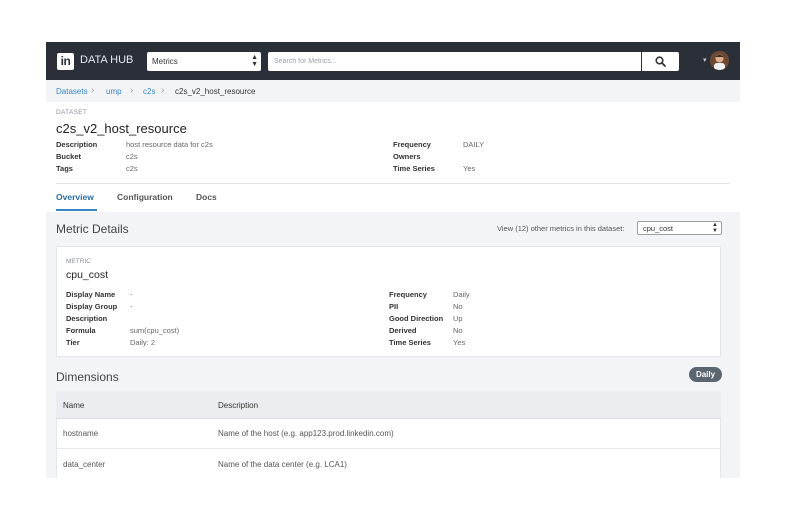  Describe the element at coordinates (458, 306) in the screenshot. I see `metric-pii-value: No` at that location.